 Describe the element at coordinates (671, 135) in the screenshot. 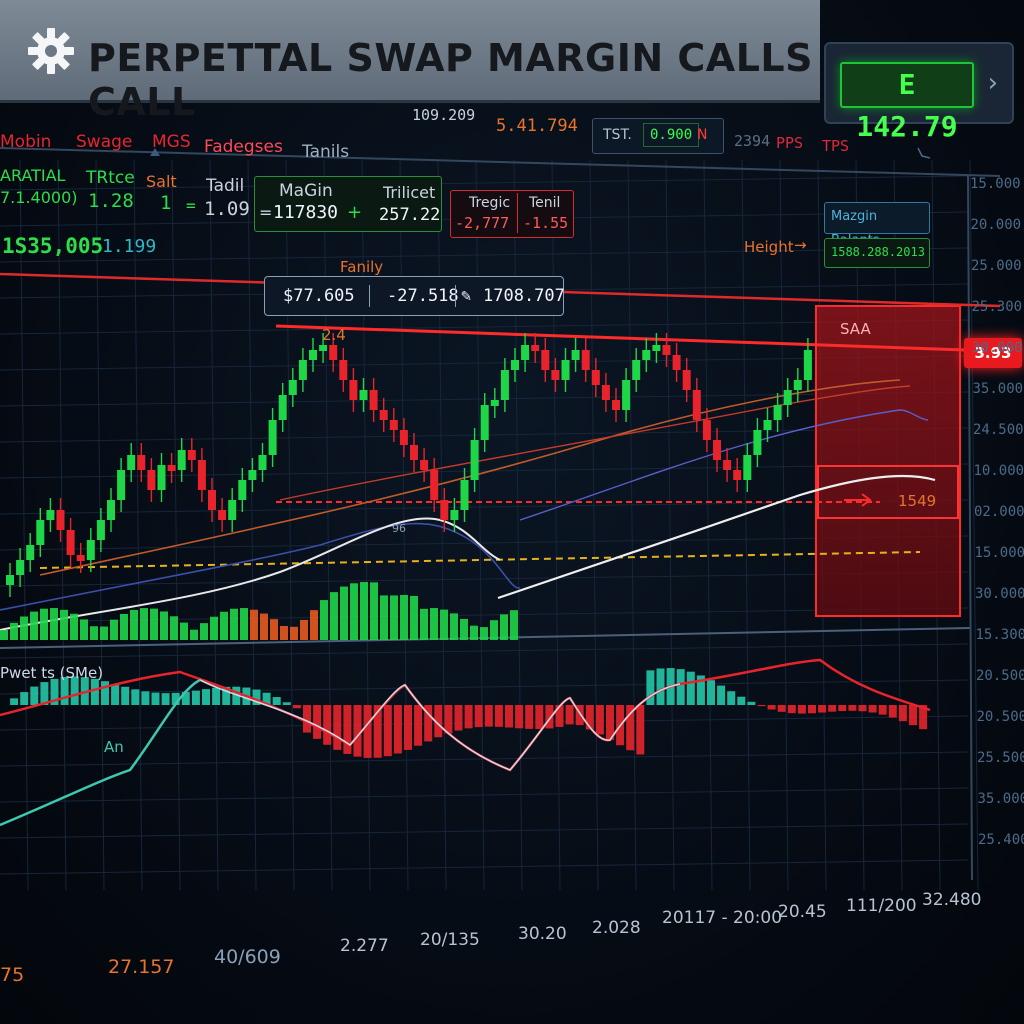

I see `tst-value: 0.900` at that location.